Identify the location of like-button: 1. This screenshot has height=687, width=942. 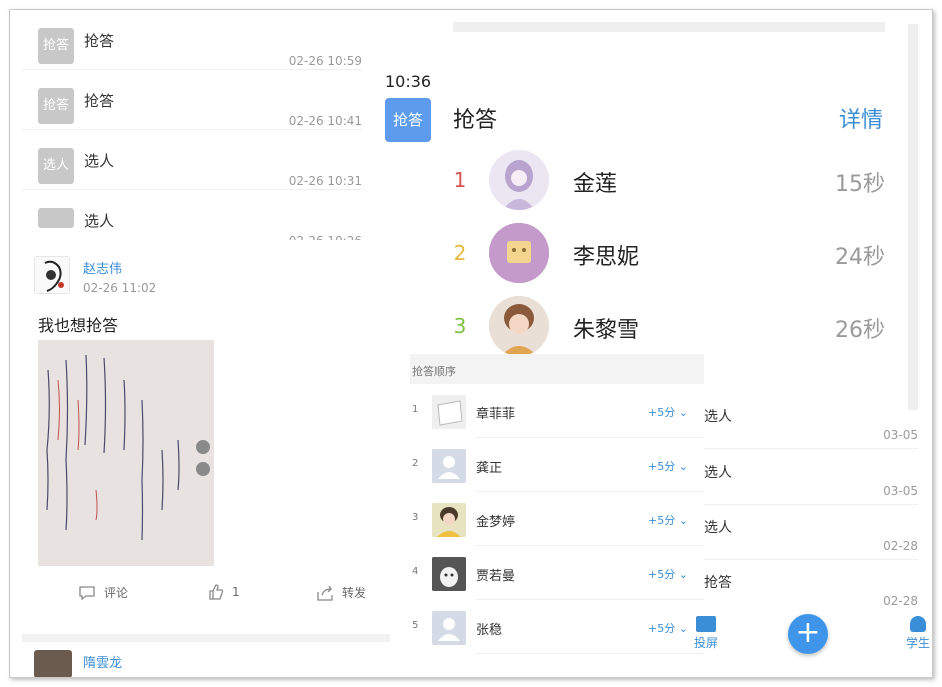
(224, 592).